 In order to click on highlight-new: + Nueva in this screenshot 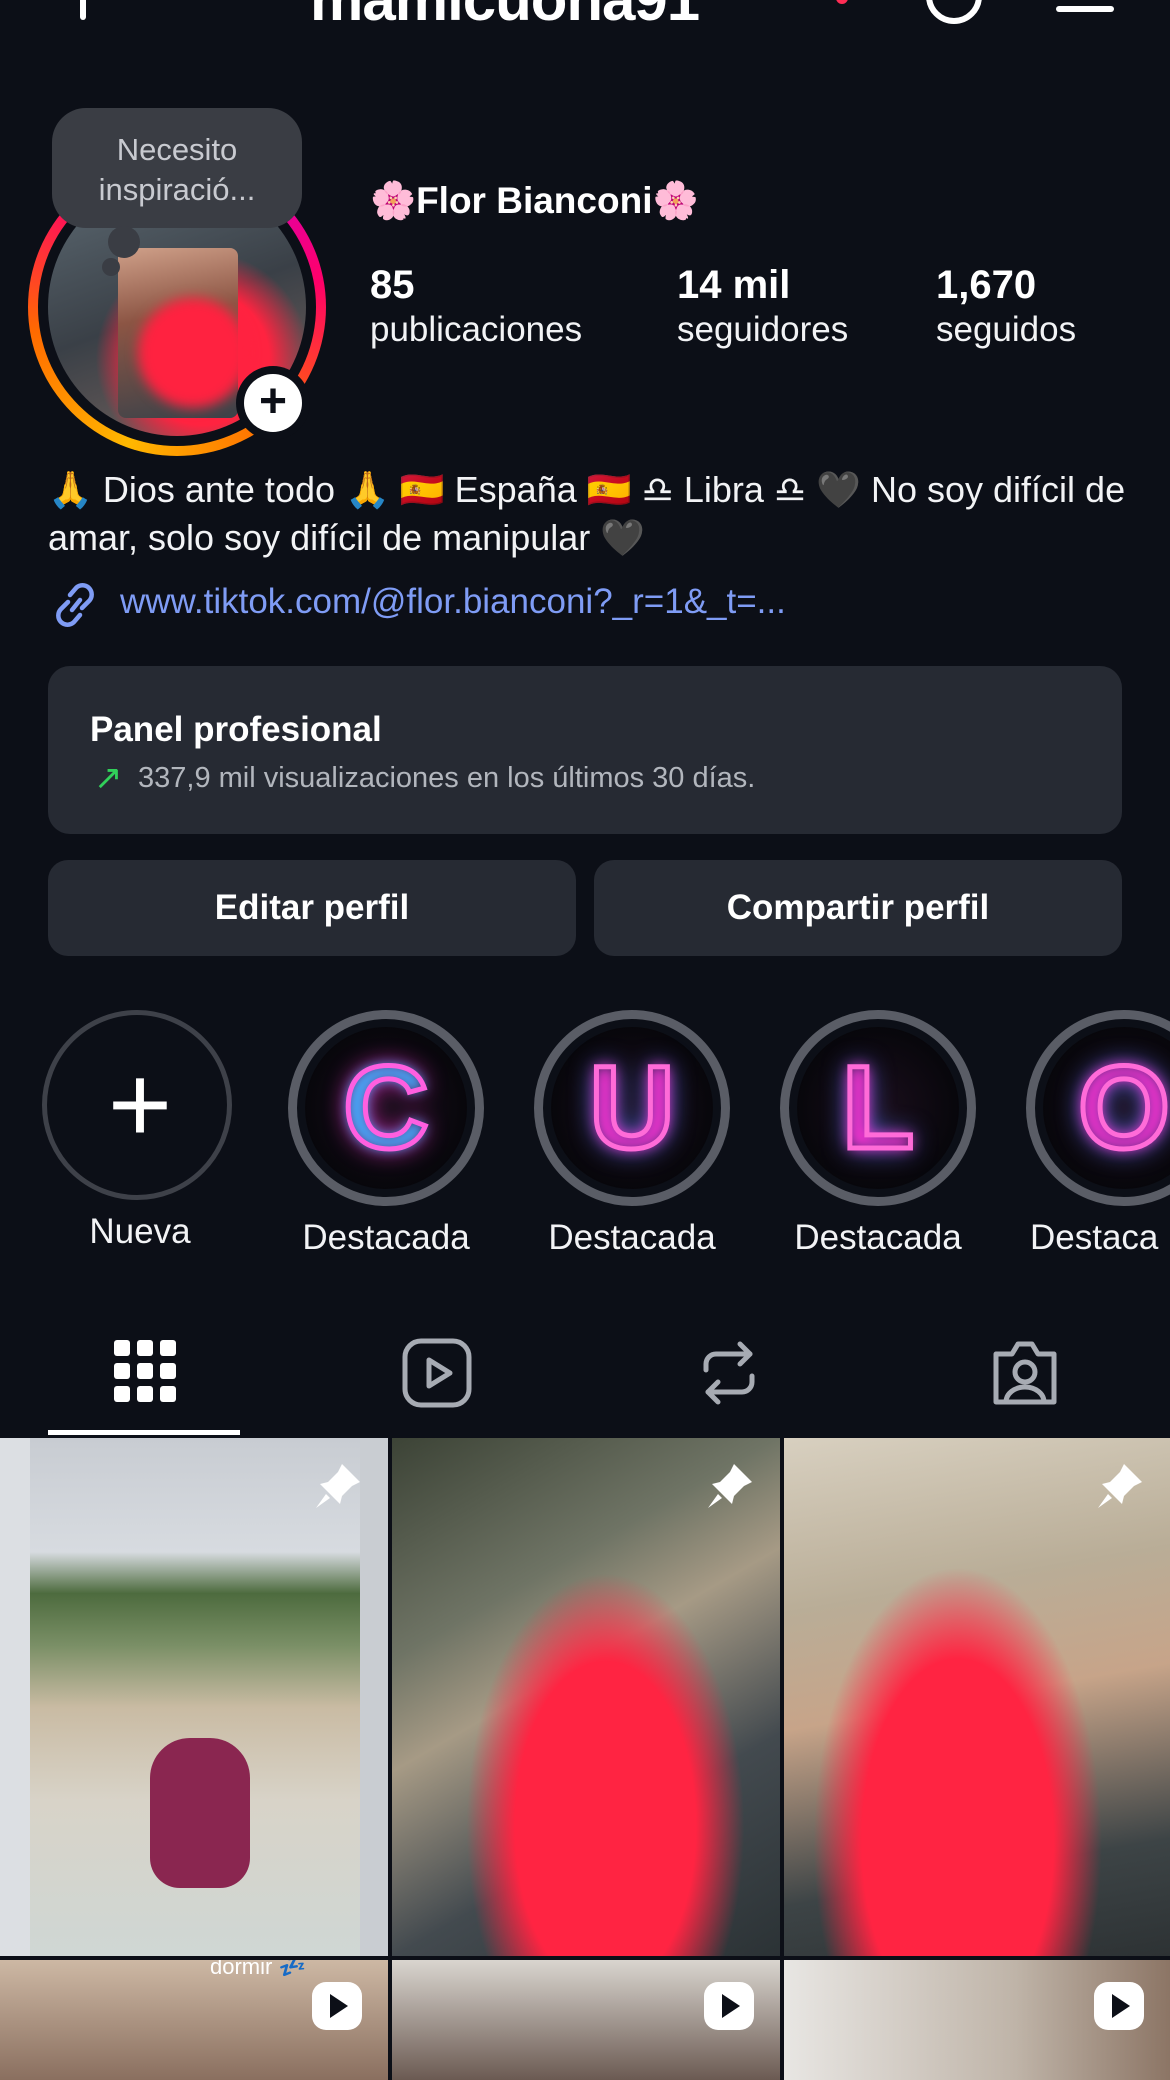, I will do `click(140, 1131)`.